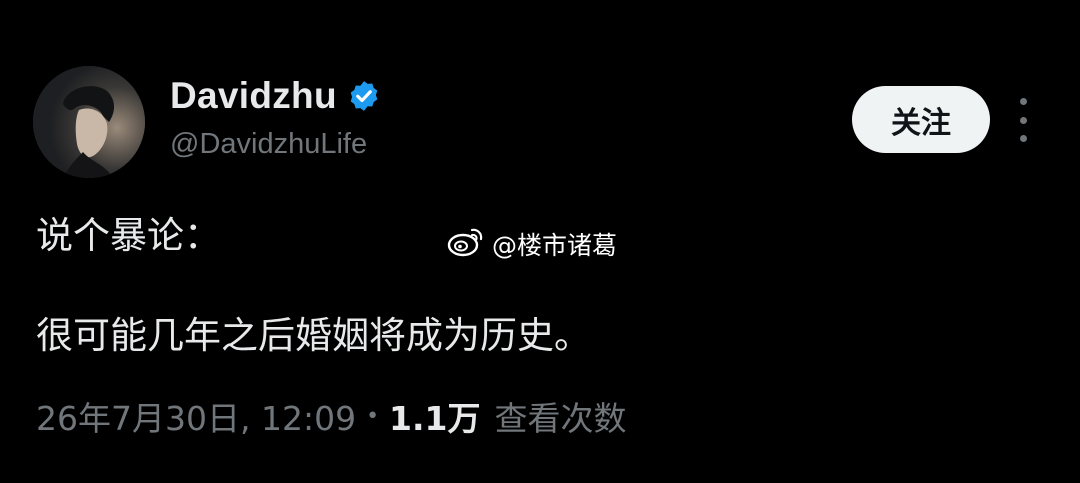 This screenshot has width=1080, height=483. I want to click on display-name: Davidzhu, so click(253, 96).